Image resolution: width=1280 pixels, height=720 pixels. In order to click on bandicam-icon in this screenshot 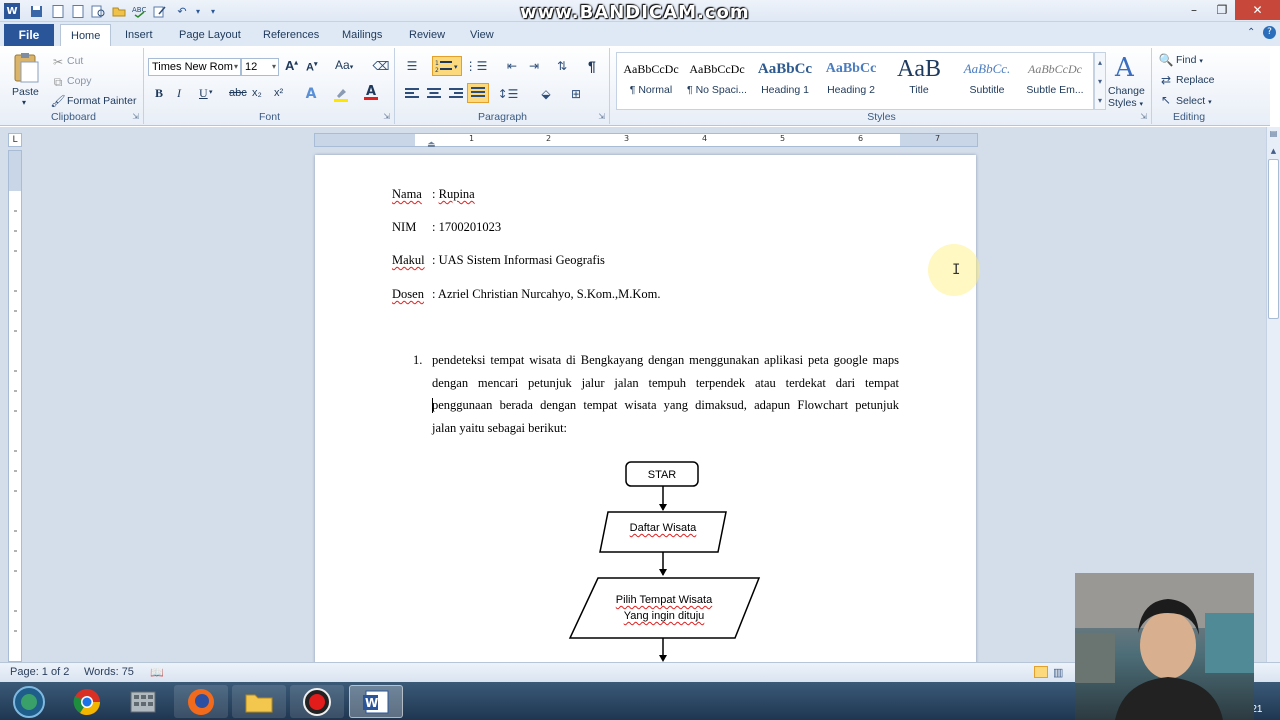, I will do `click(317, 701)`.